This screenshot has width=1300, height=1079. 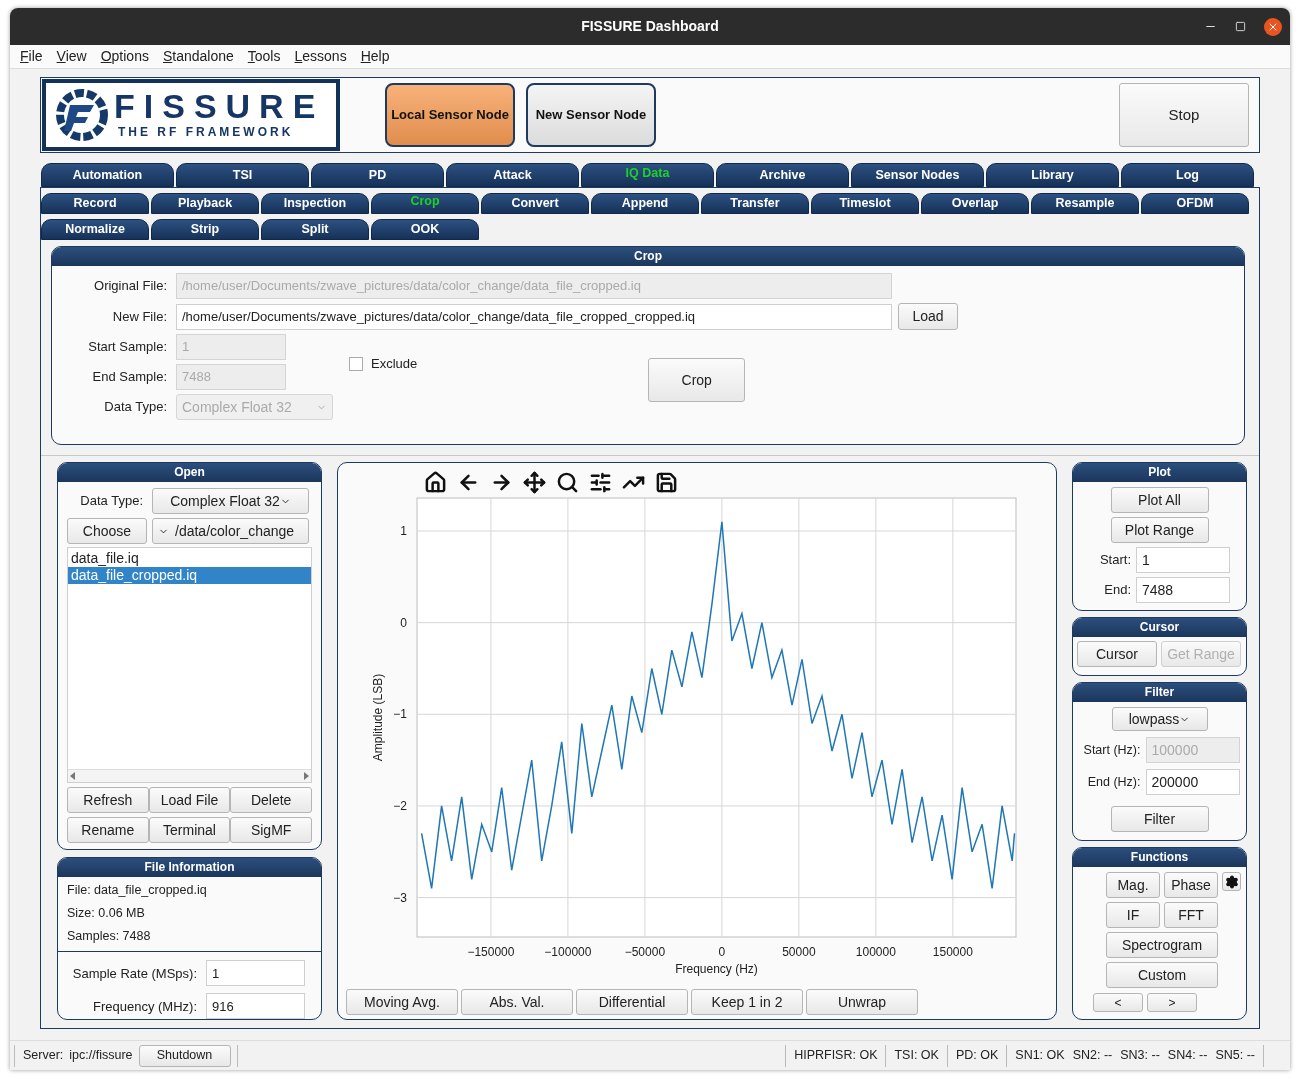 I want to click on tick-label: −150000, so click(x=491, y=952).